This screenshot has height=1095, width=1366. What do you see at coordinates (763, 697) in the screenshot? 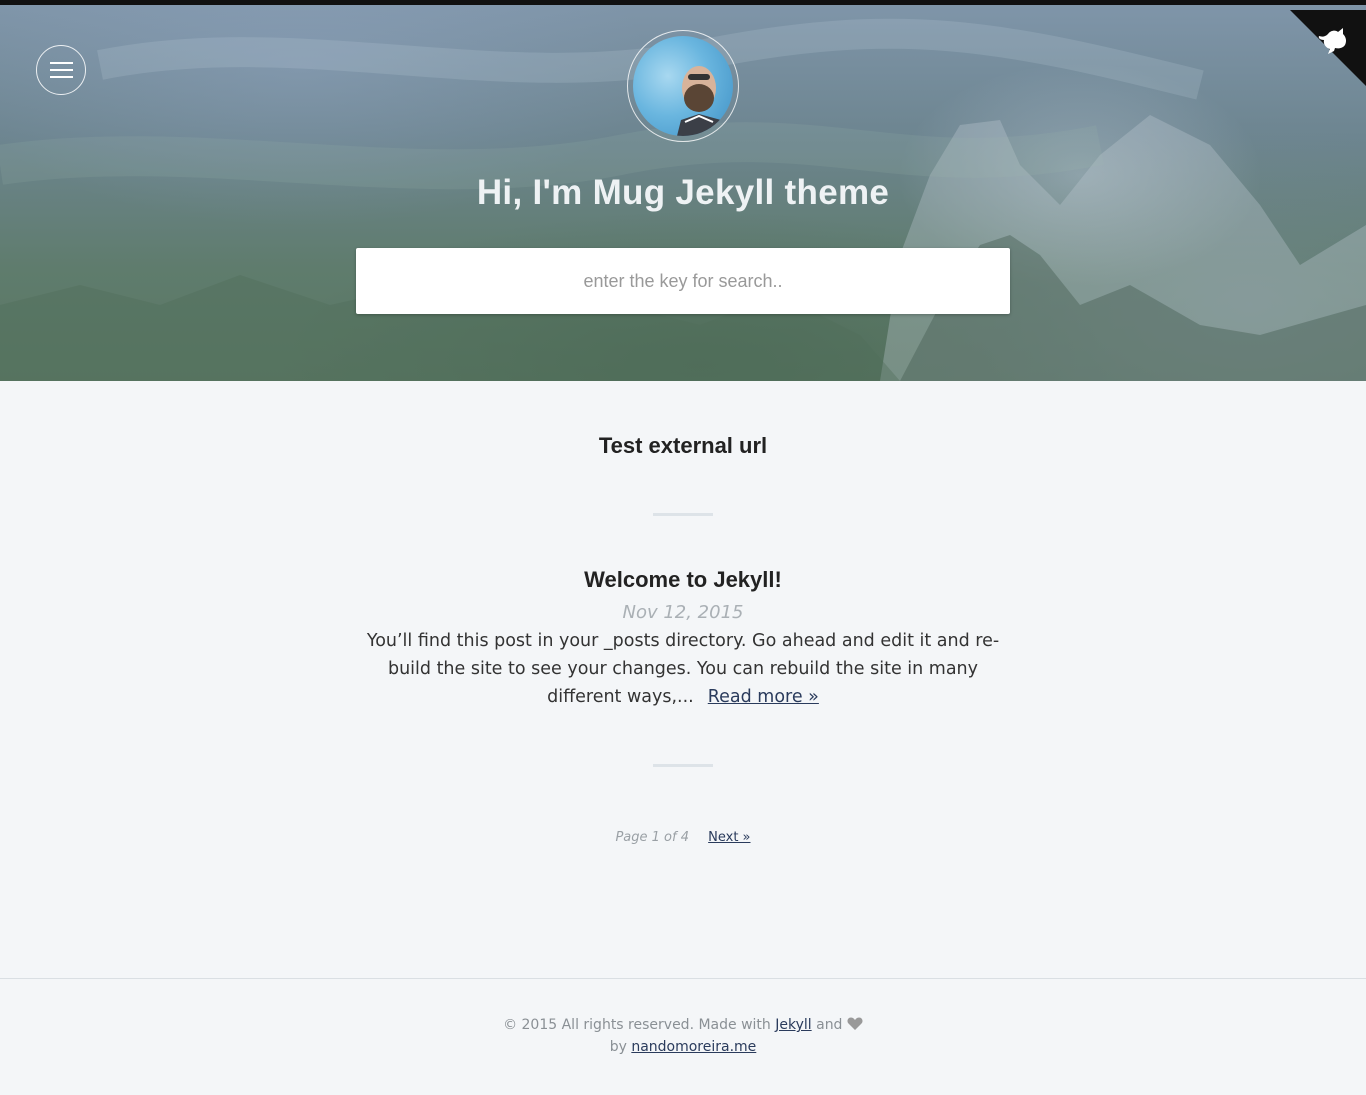
I see `read-more-link: Read more »` at bounding box center [763, 697].